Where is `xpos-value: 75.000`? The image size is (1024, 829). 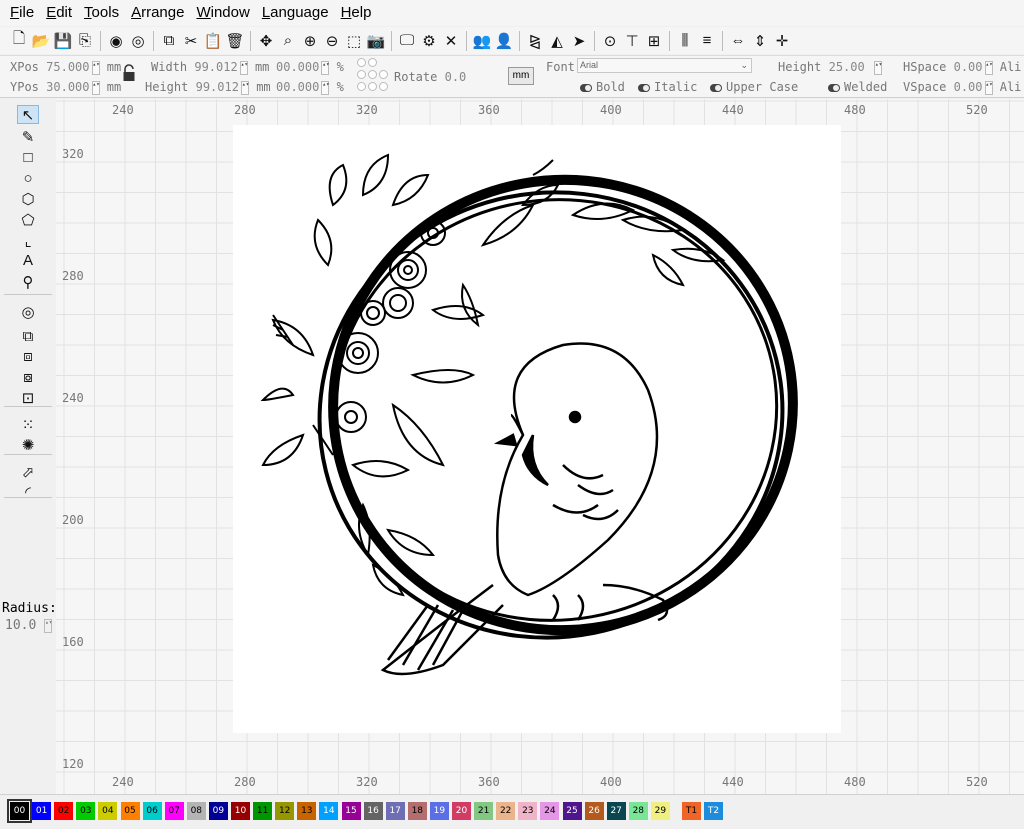 xpos-value: 75.000 is located at coordinates (67, 67).